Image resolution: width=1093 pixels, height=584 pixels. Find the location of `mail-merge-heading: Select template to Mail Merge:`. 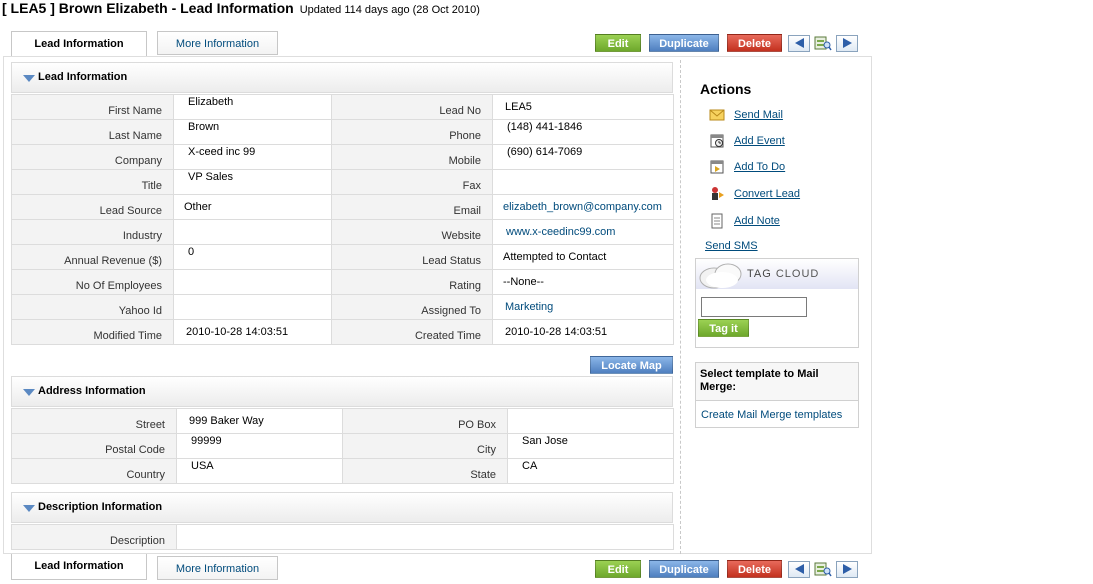

mail-merge-heading: Select template to Mail Merge: is located at coordinates (777, 382).